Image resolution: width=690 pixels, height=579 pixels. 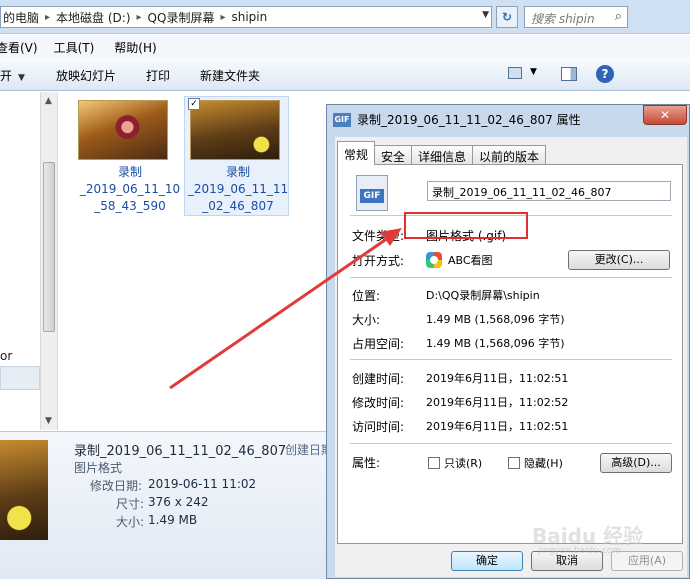 I want to click on readonly-checkbox, so click(x=434, y=463).